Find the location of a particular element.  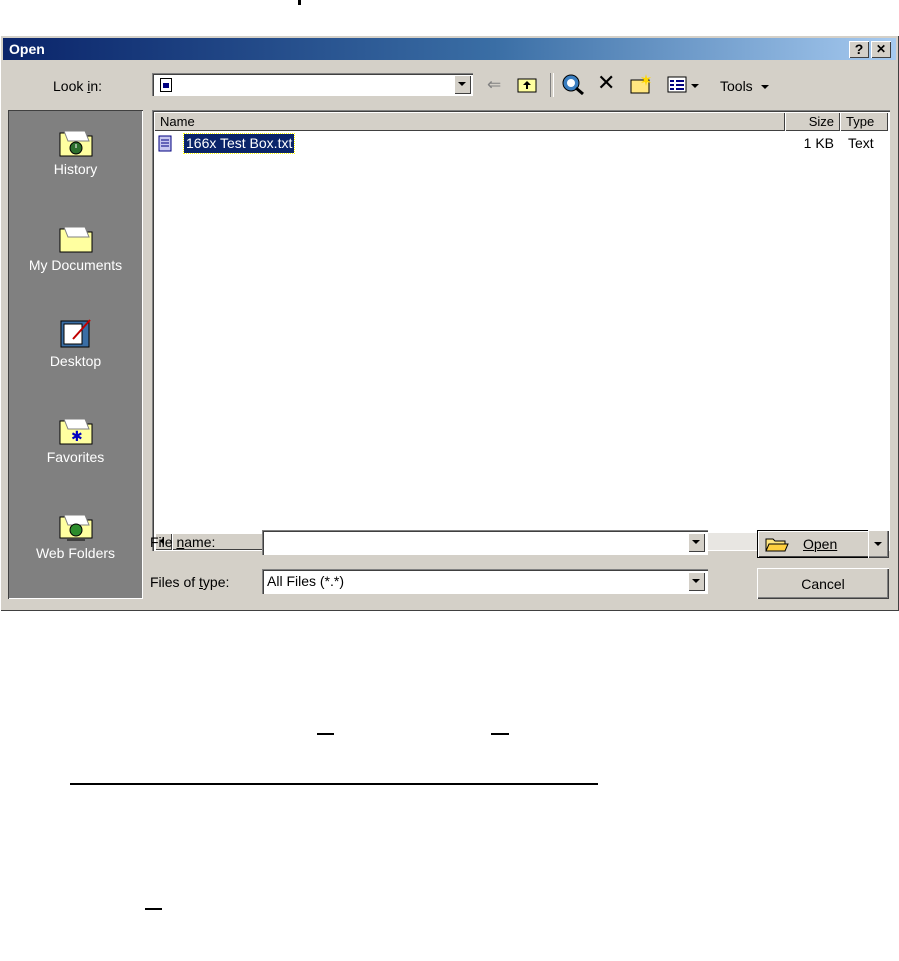

place-web-folders: Web Folders is located at coordinates (75, 536).